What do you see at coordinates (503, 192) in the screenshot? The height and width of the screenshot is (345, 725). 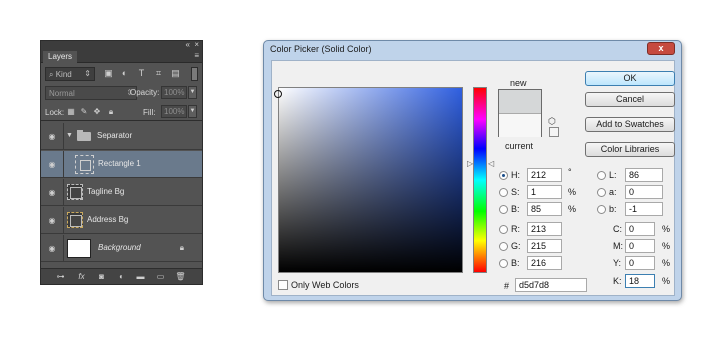 I see `saturation-radio` at bounding box center [503, 192].